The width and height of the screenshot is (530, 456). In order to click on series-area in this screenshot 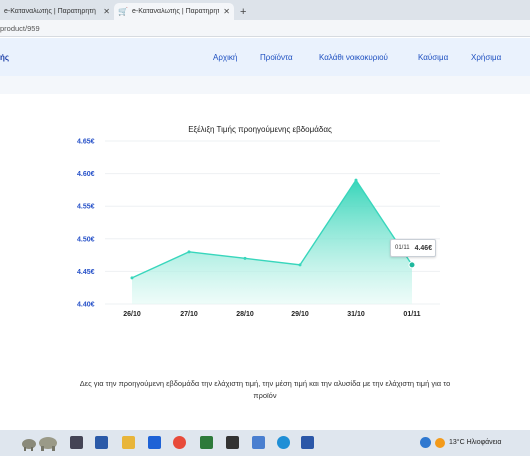, I will do `click(272, 242)`.